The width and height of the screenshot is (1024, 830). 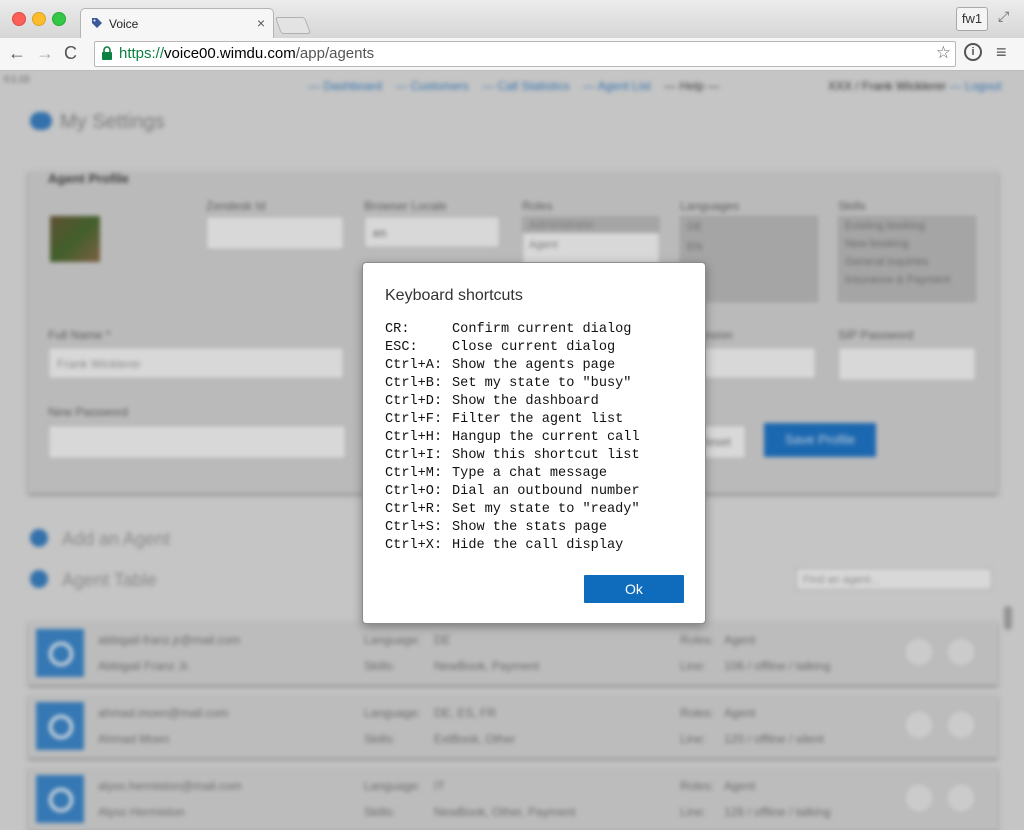 I want to click on shortcut-key: Ctrl+B:, so click(x=414, y=383).